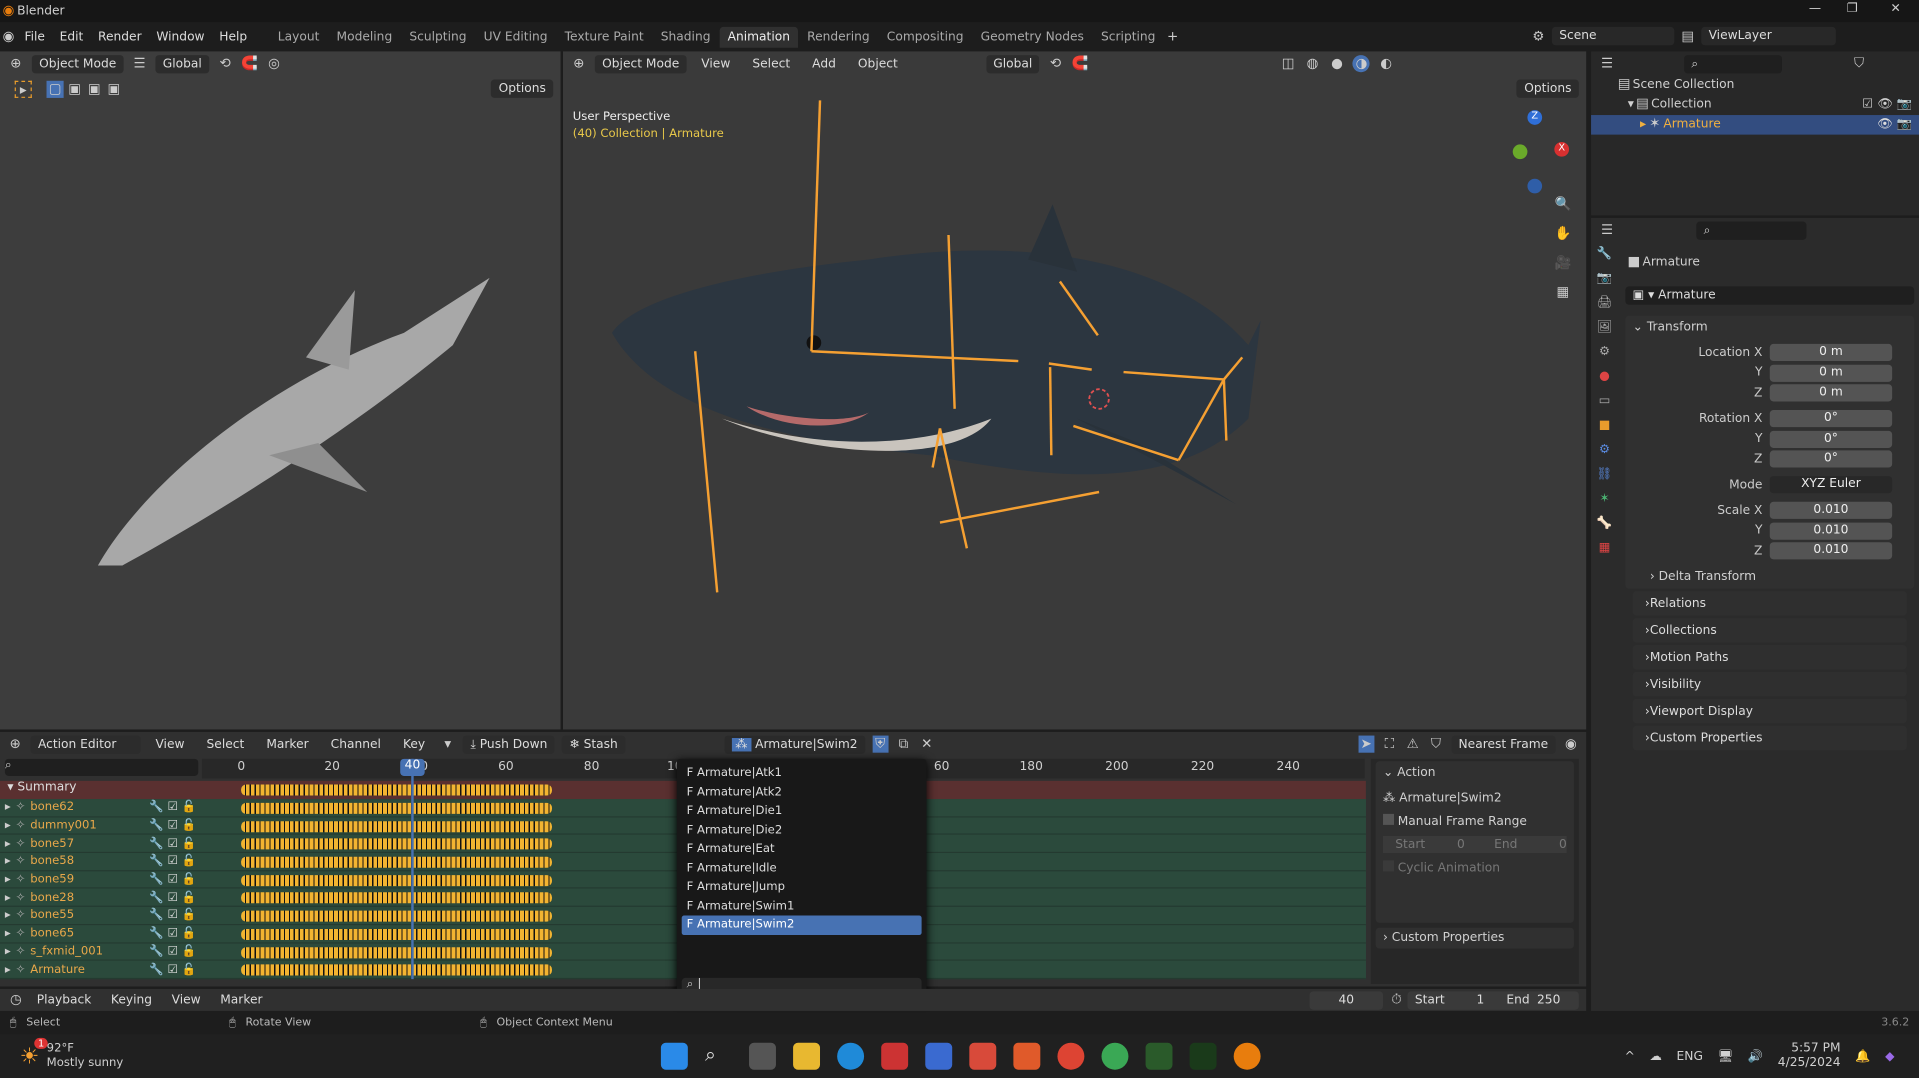  What do you see at coordinates (1755, 105) in the screenshot?
I see `outliner-item-collection: ▾ ▤ Collection ☑ 👁 📷` at bounding box center [1755, 105].